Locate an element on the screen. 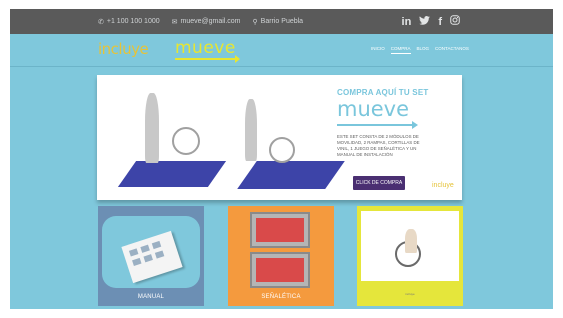  phone-text: +1 100 100 1000 is located at coordinates (133, 21).